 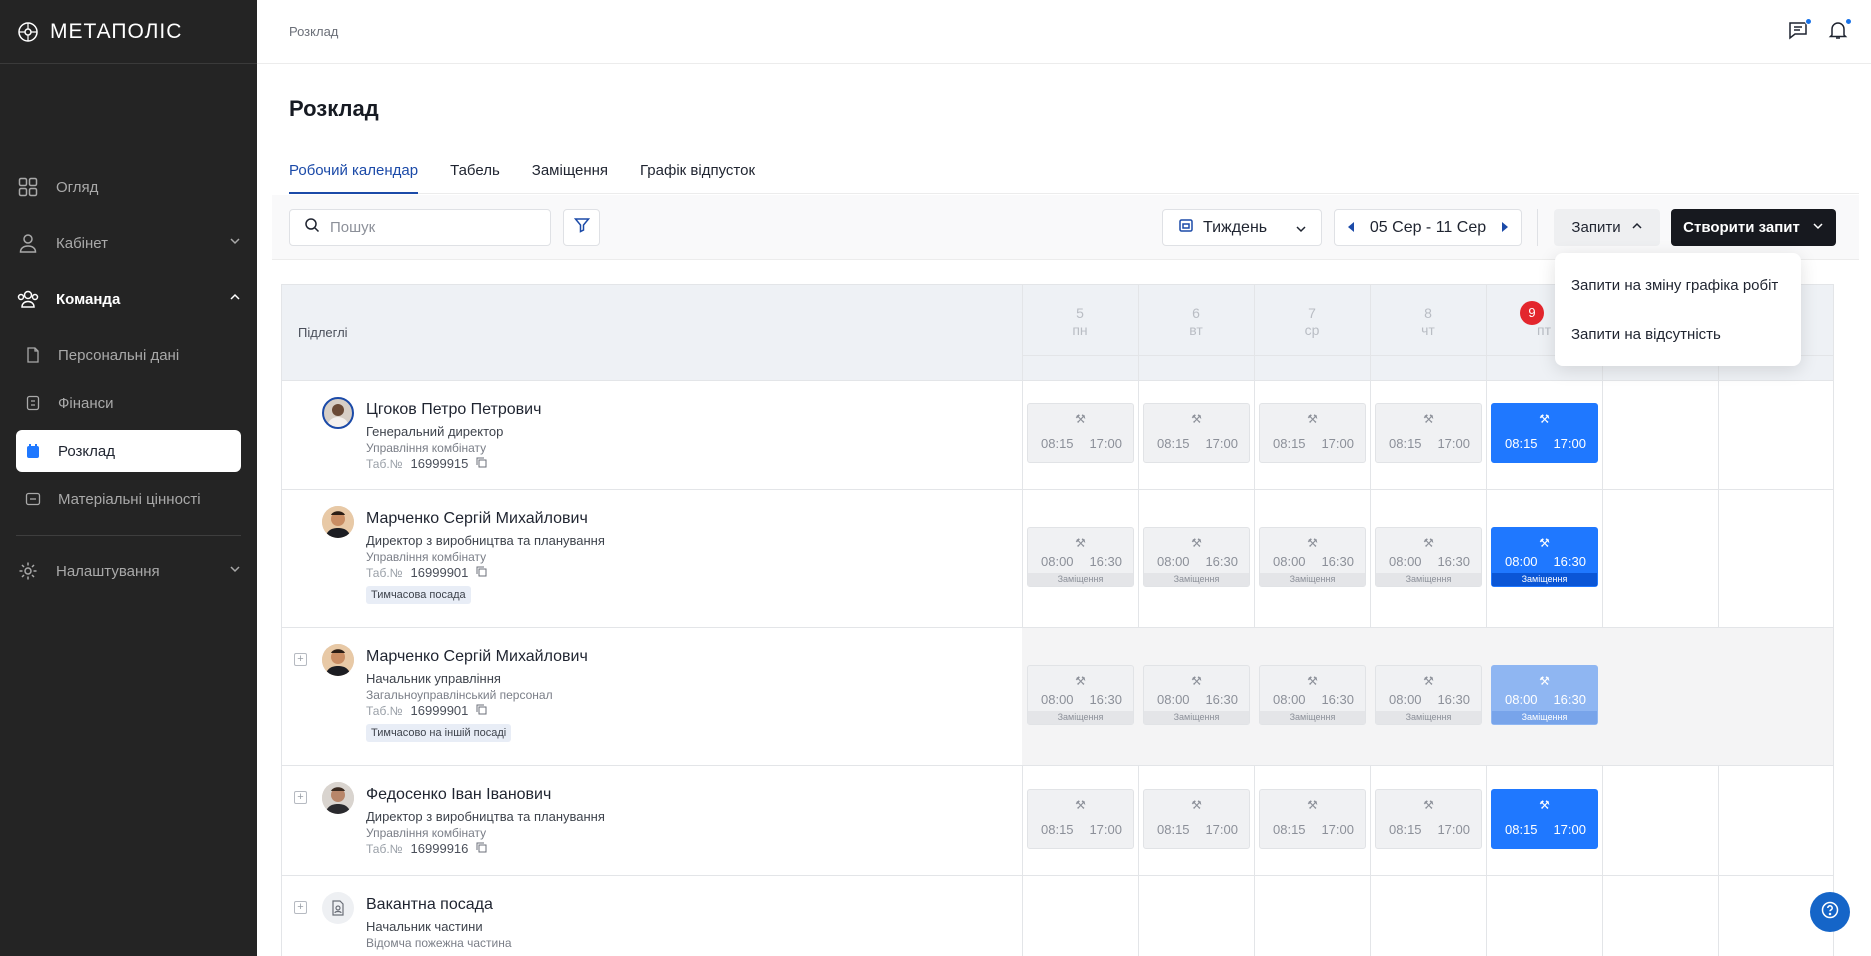 What do you see at coordinates (128, 243) in the screenshot?
I see `sidebar-item-cabinet: Кабінет` at bounding box center [128, 243].